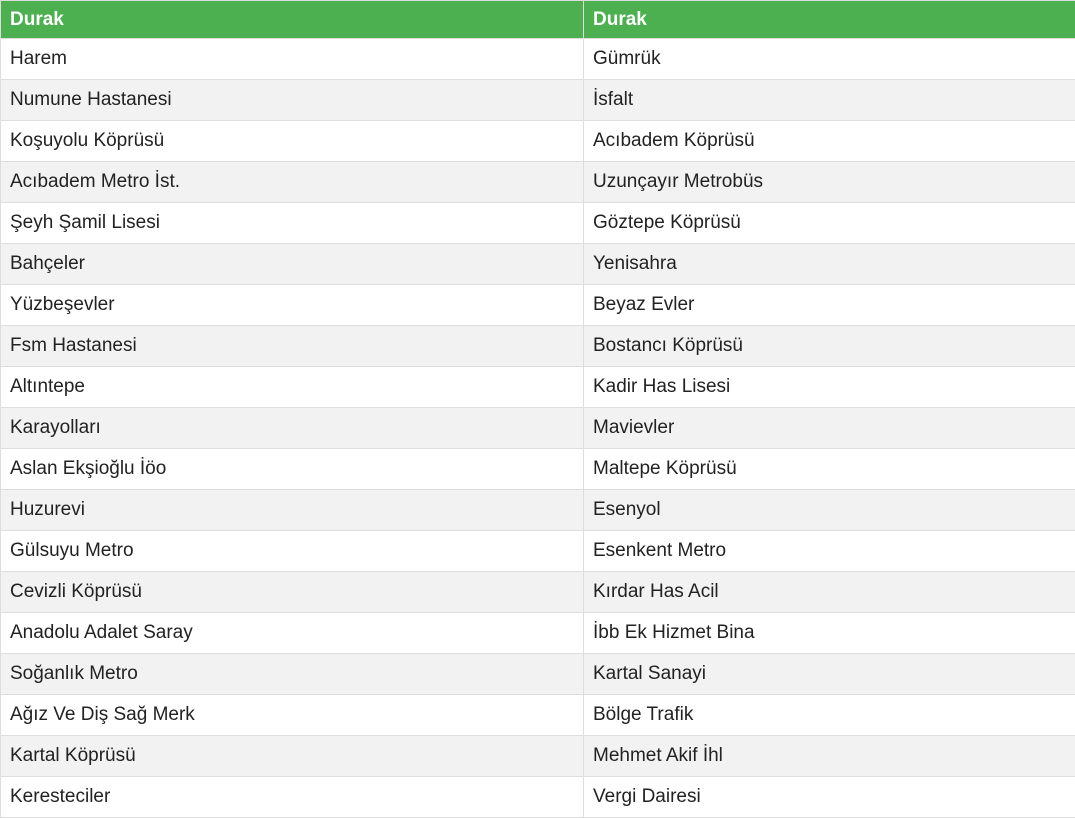  I want to click on stop-cell-right: Uzunçayır Metrobüs, so click(829, 182).